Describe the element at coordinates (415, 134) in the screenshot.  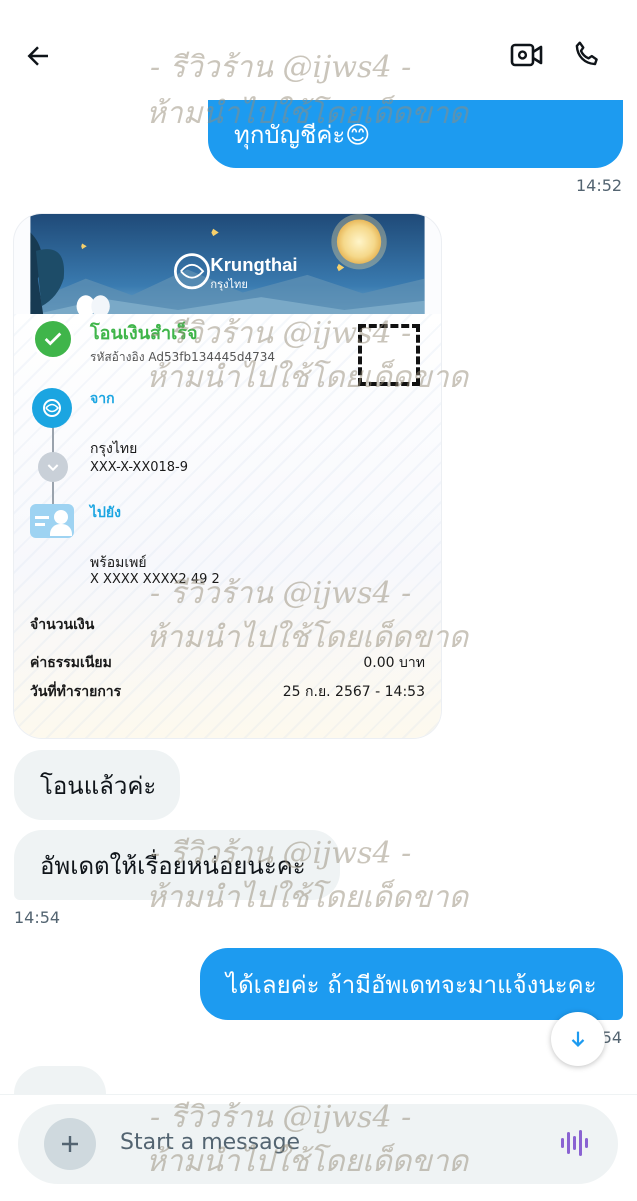
I see `outgoing-message: ทุกบัญชีค่ะ😊` at that location.